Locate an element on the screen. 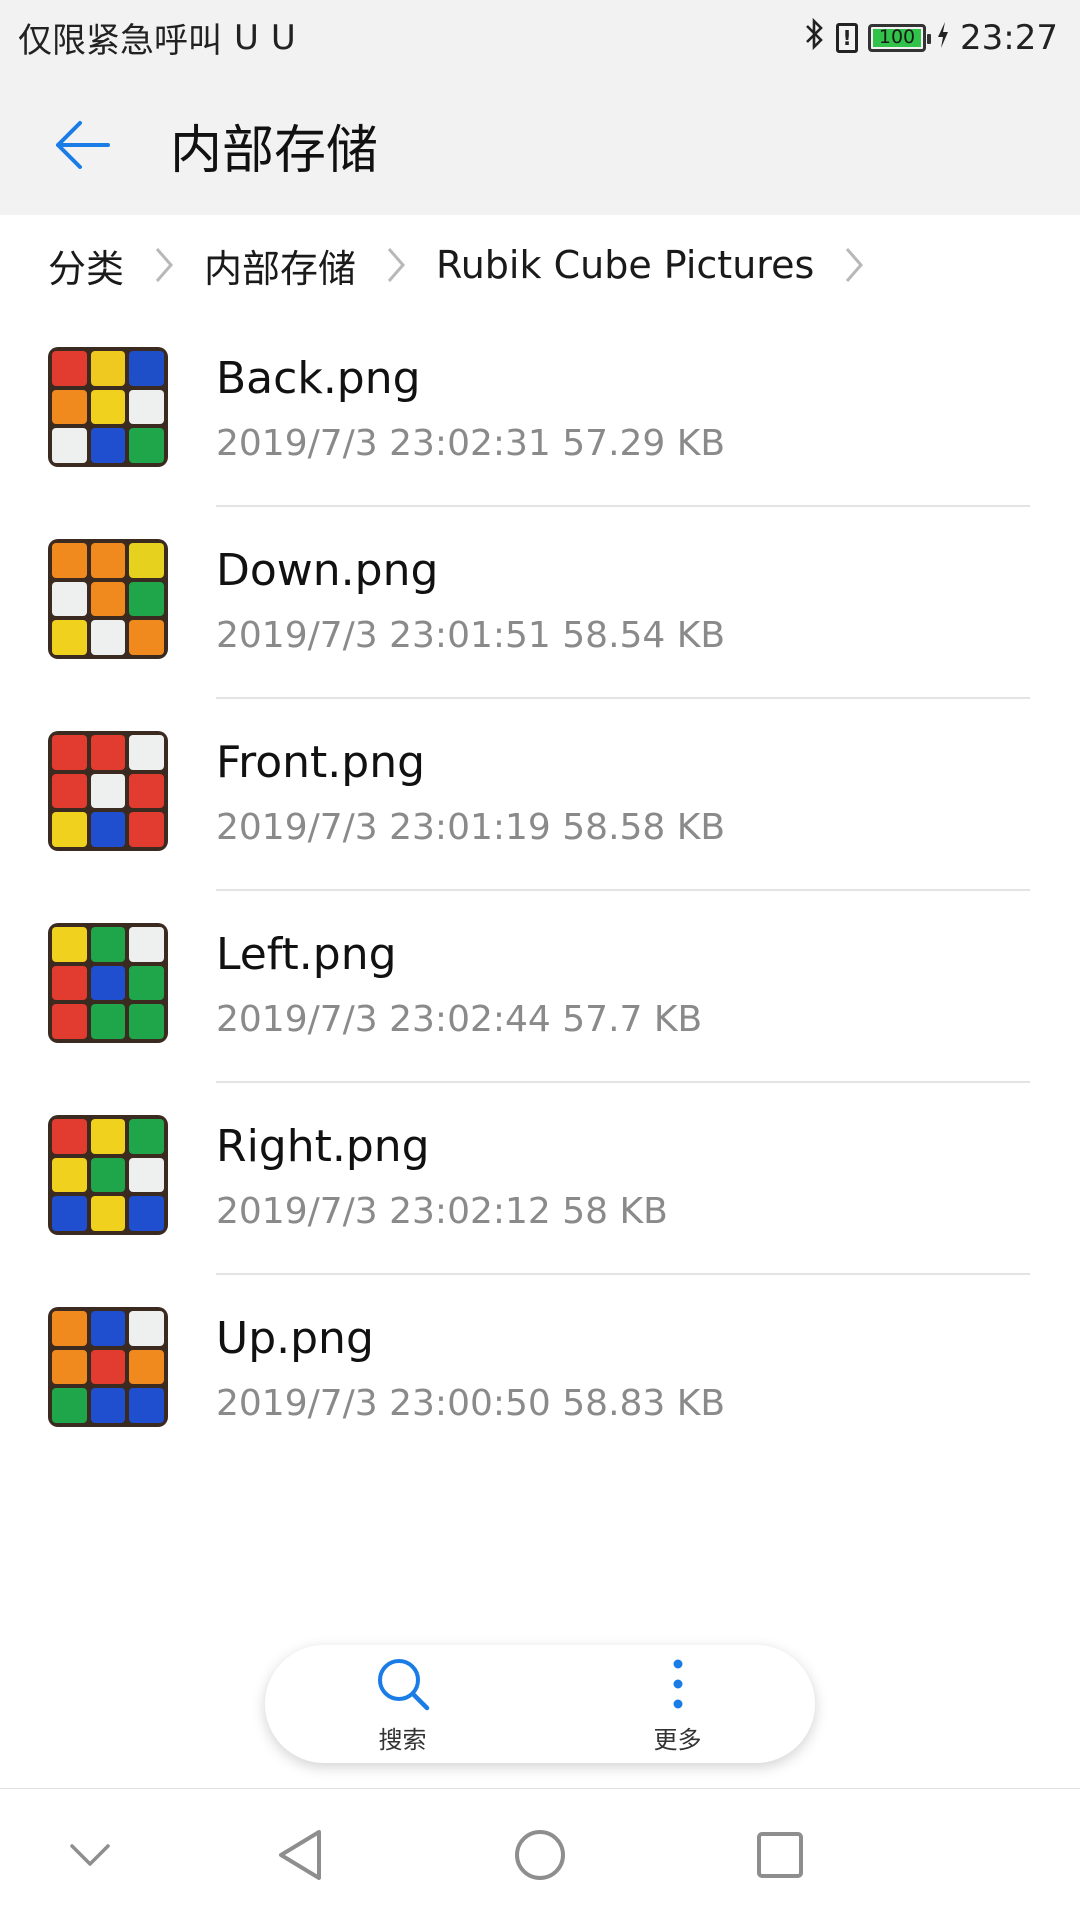 The height and width of the screenshot is (1920, 1080). bottom-toolbar: 搜索 更多 is located at coordinates (540, 1704).